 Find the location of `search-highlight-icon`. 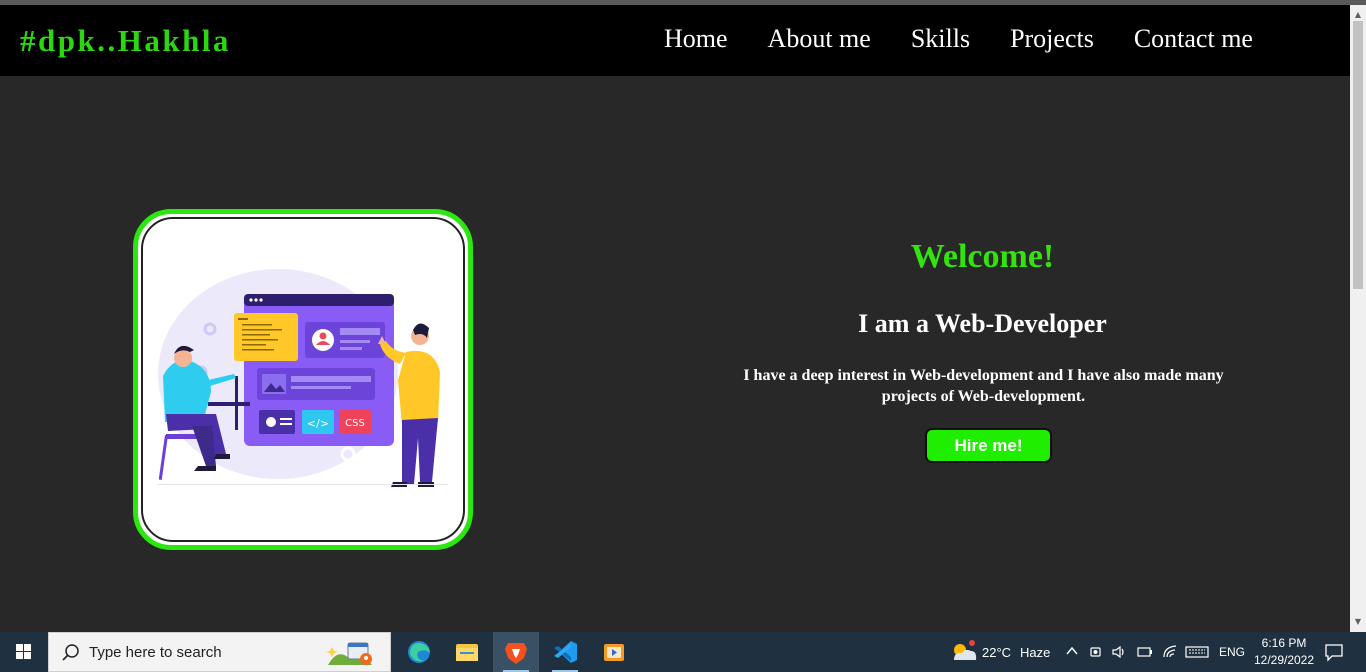

search-highlight-icon is located at coordinates (349, 653).